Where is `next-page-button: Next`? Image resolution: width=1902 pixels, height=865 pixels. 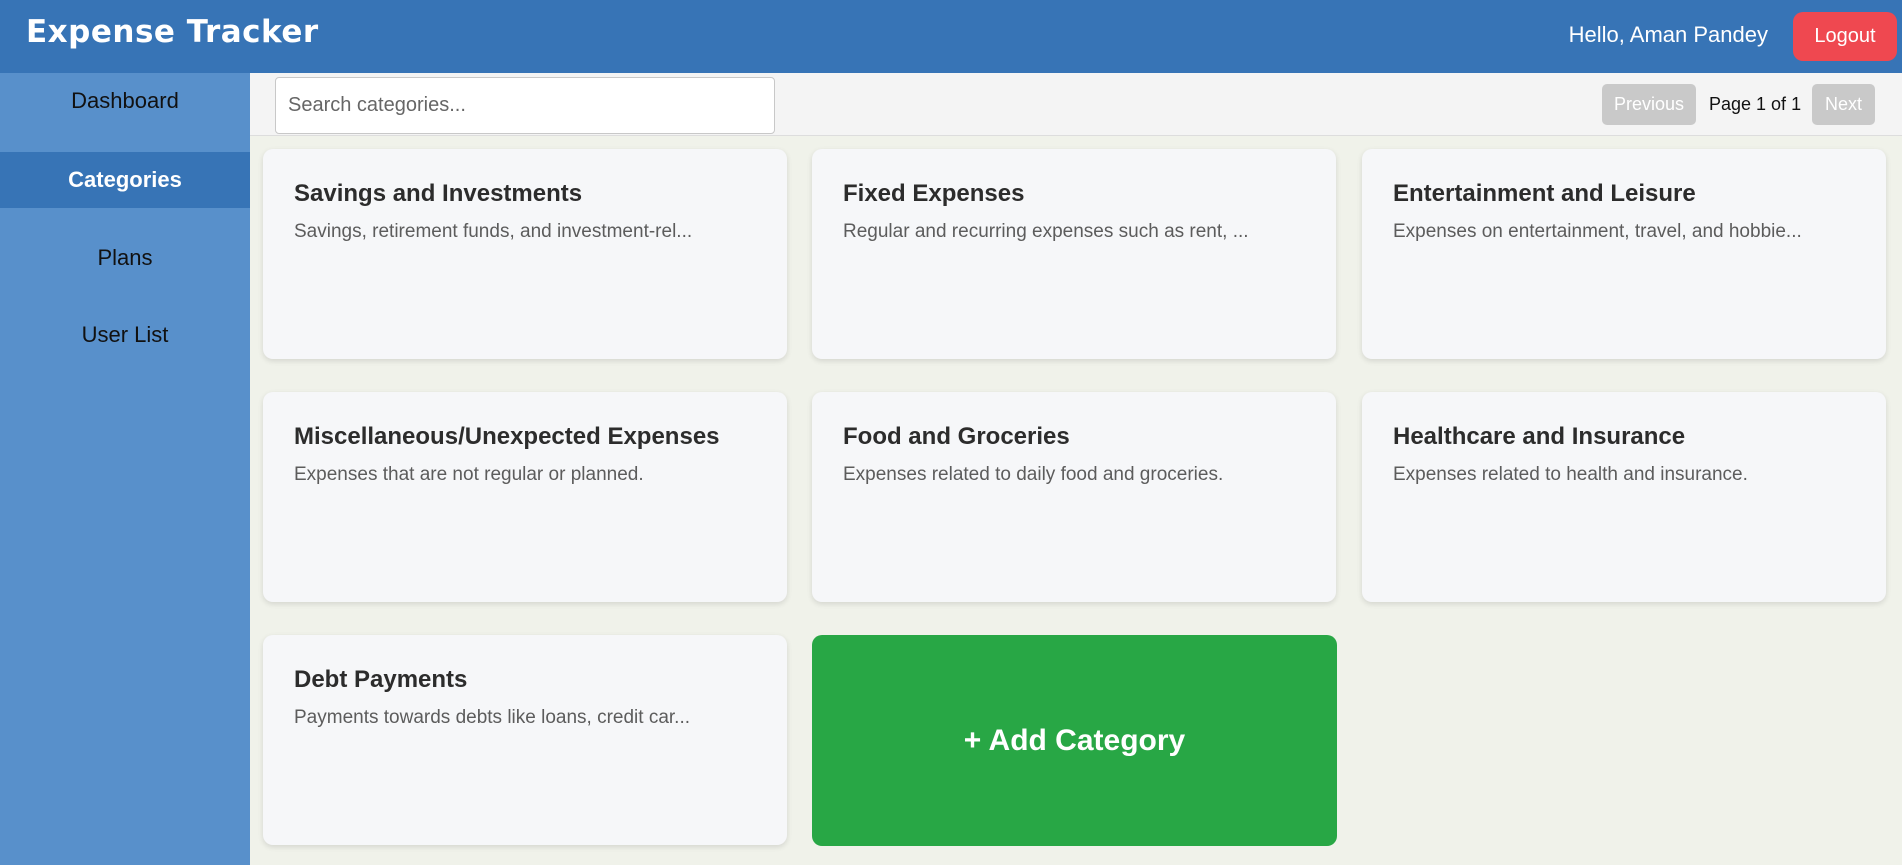
next-page-button: Next is located at coordinates (1843, 104).